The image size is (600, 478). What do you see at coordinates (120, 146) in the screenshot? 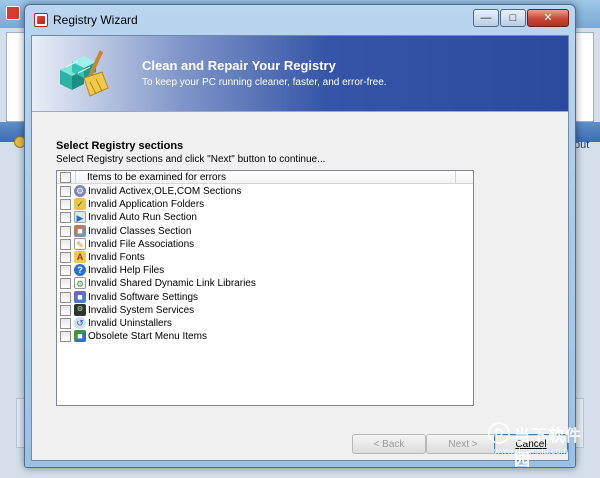
I see `section-title: Select Registry sections` at bounding box center [120, 146].